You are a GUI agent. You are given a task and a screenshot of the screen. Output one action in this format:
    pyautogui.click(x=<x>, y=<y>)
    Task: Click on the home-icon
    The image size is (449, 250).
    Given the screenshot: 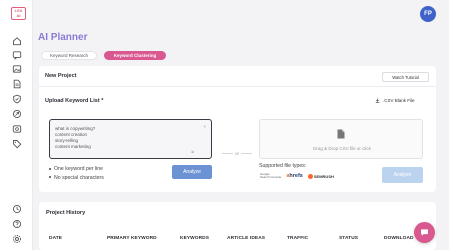 What is the action you would take?
    pyautogui.click(x=17, y=41)
    